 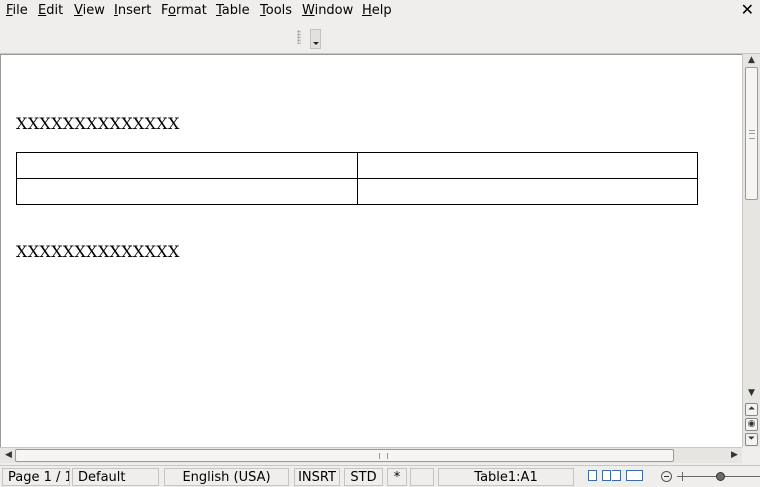 I want to click on zoom-slider-tick, so click(x=682, y=476).